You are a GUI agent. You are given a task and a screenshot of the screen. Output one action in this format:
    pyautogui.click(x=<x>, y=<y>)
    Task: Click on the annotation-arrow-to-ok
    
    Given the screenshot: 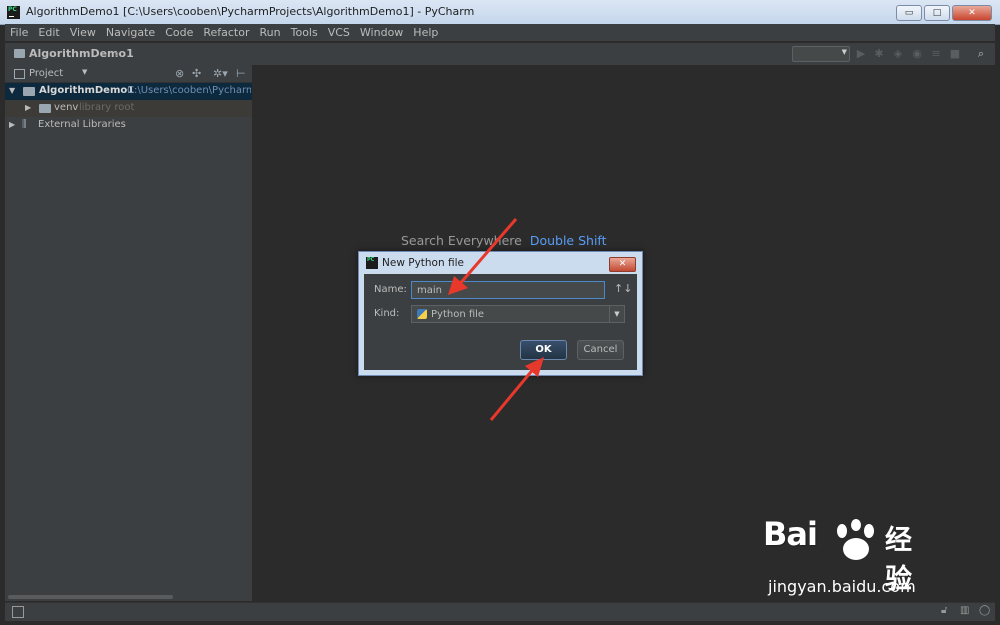 What is the action you would take?
    pyautogui.click(x=516, y=389)
    